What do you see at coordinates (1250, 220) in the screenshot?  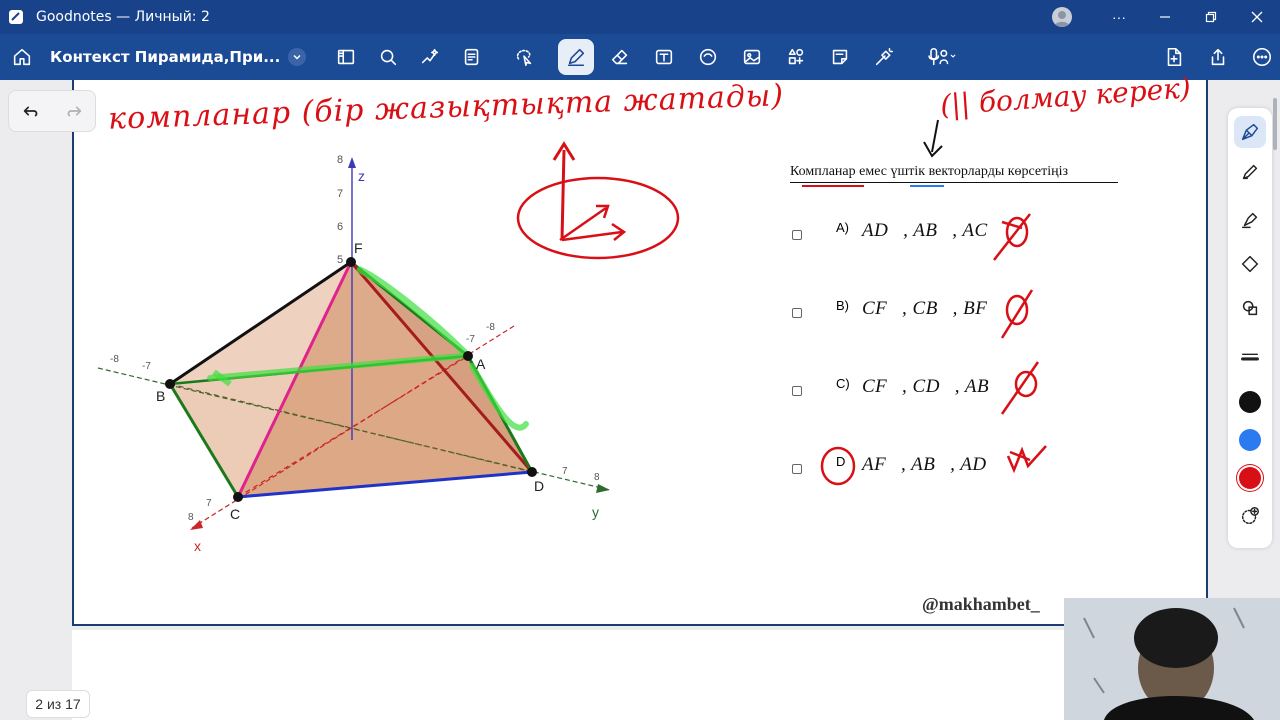 I see `highlighter-icon` at bounding box center [1250, 220].